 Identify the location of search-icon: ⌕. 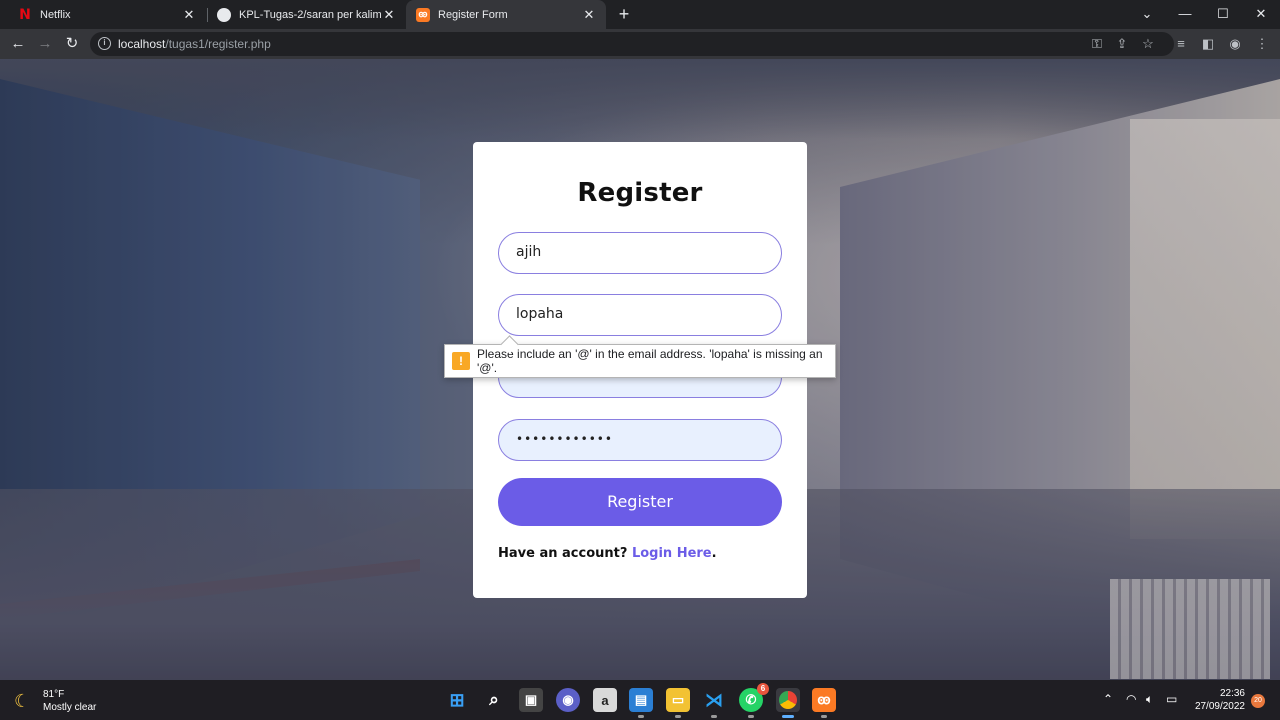
(494, 700).